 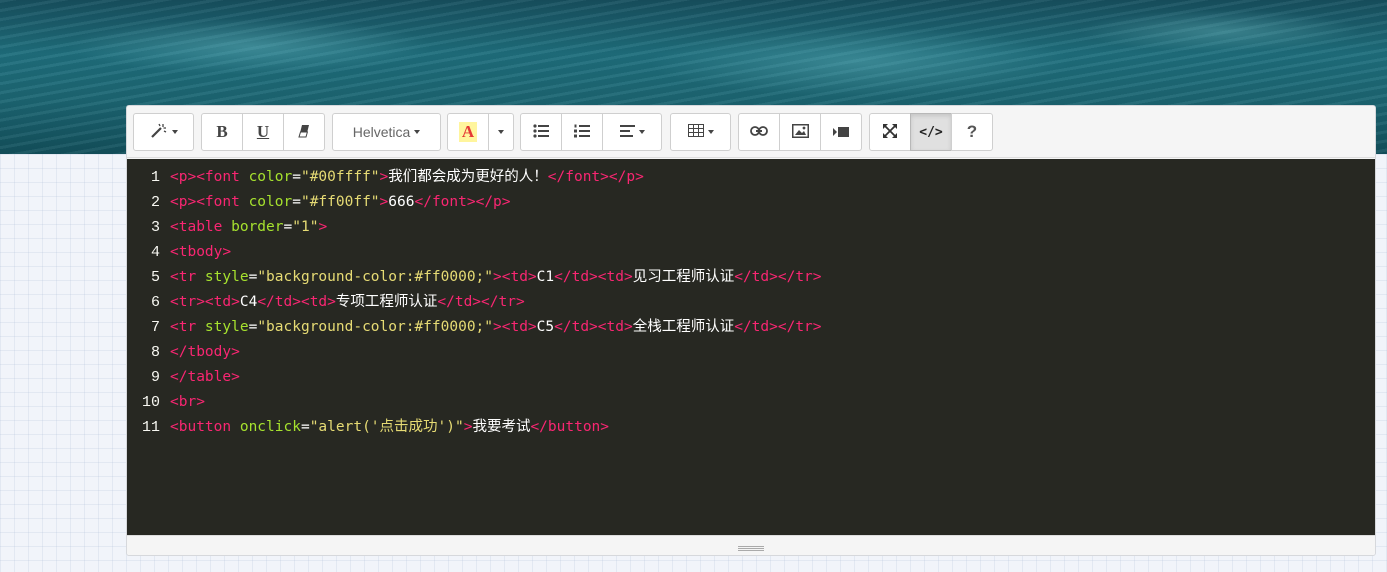 I want to click on code-token: </table>, so click(x=205, y=377).